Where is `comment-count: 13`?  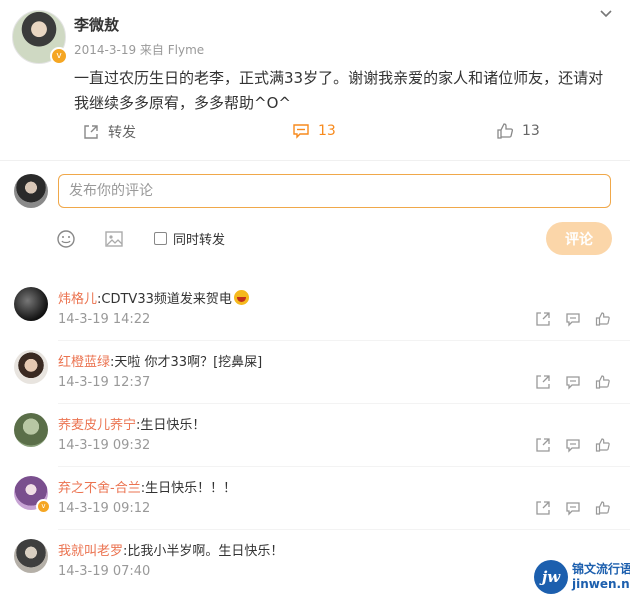 comment-count: 13 is located at coordinates (327, 131).